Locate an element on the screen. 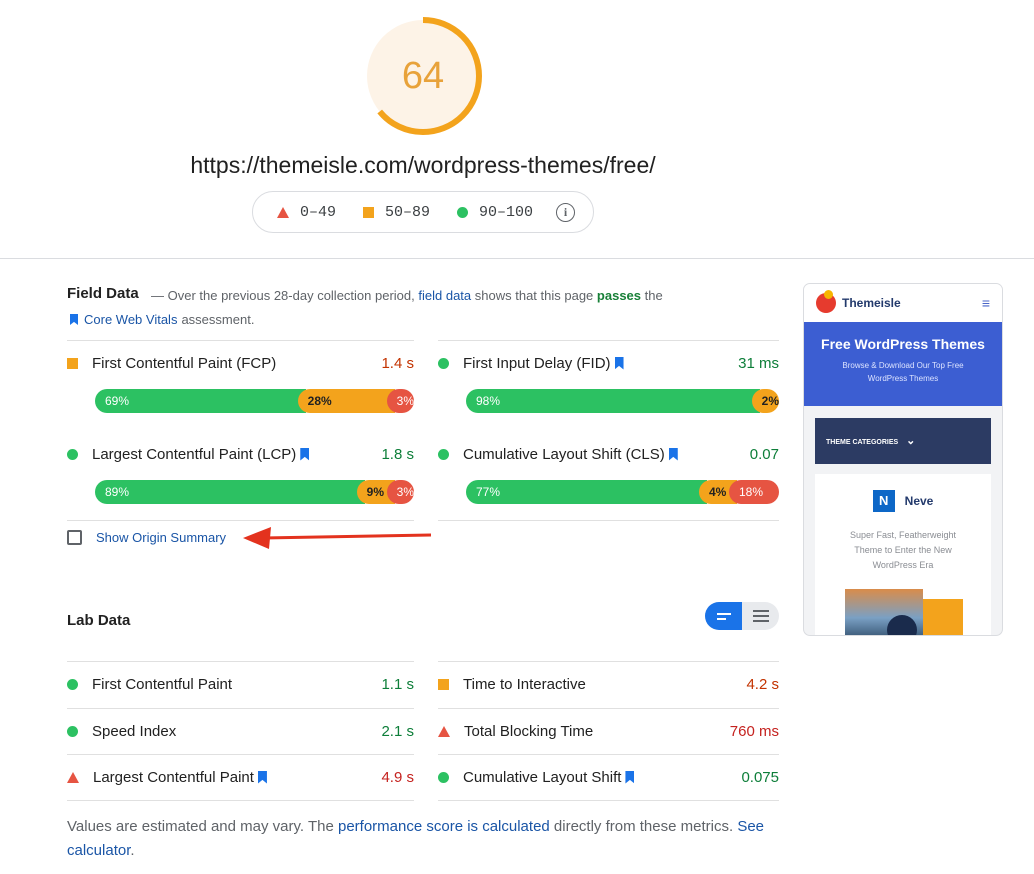  thumb-hero-title: Free WordPress Themes is located at coordinates (903, 344).